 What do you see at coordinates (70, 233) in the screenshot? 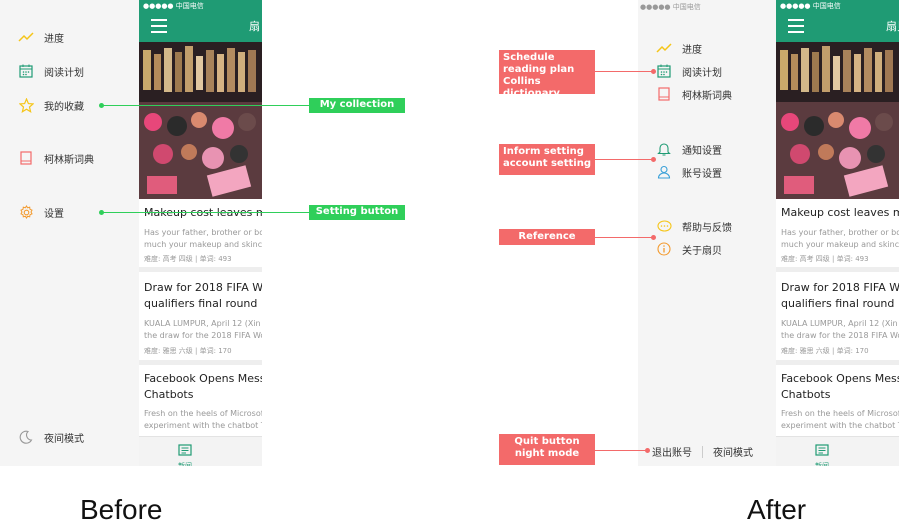
I see `before-drawer: 进度 阅读计划 我的收藏 柯林斯词典 设置 夜间模式` at bounding box center [70, 233].